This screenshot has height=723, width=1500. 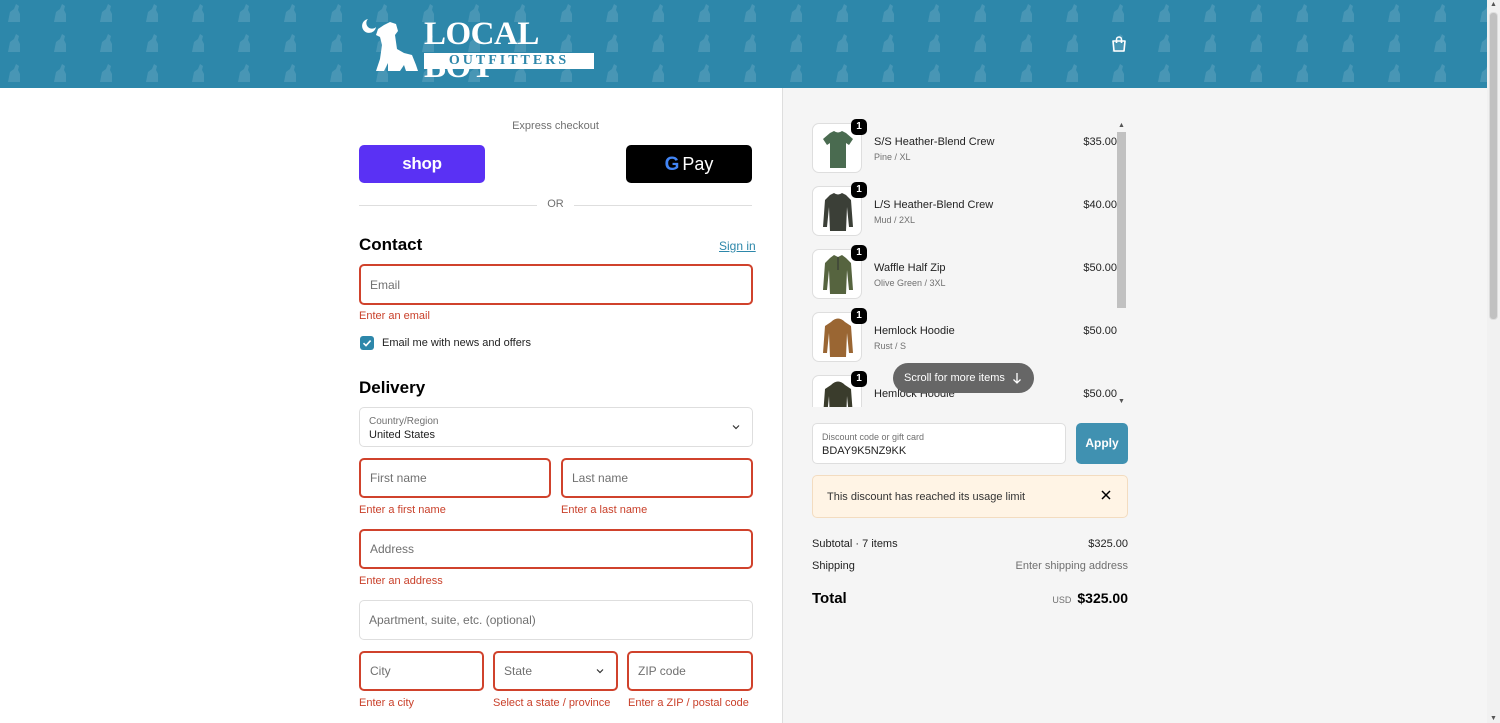 I want to click on country-label: Country/Region, so click(x=404, y=421).